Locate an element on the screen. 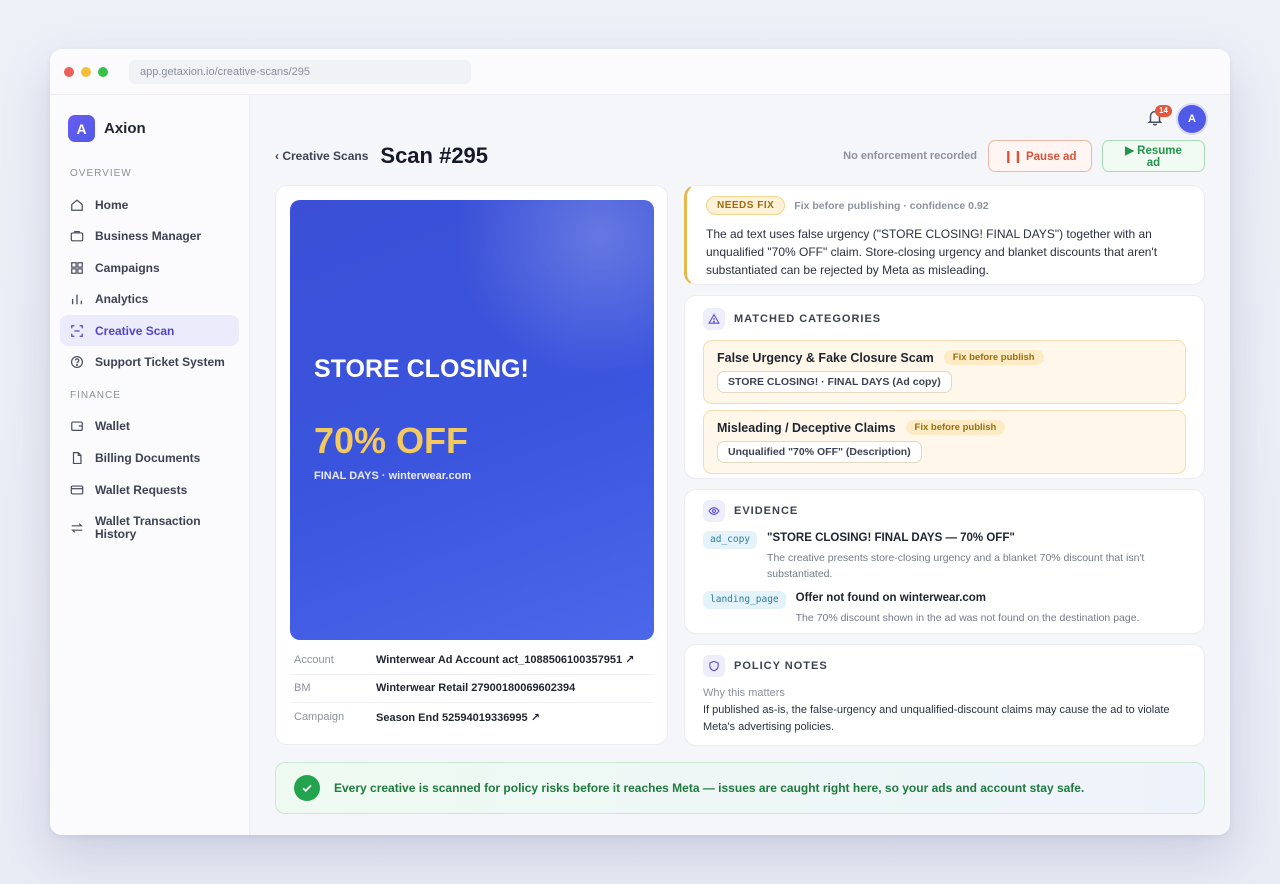  sidebar-item-billing-documents: Billing Documents is located at coordinates (149, 458).